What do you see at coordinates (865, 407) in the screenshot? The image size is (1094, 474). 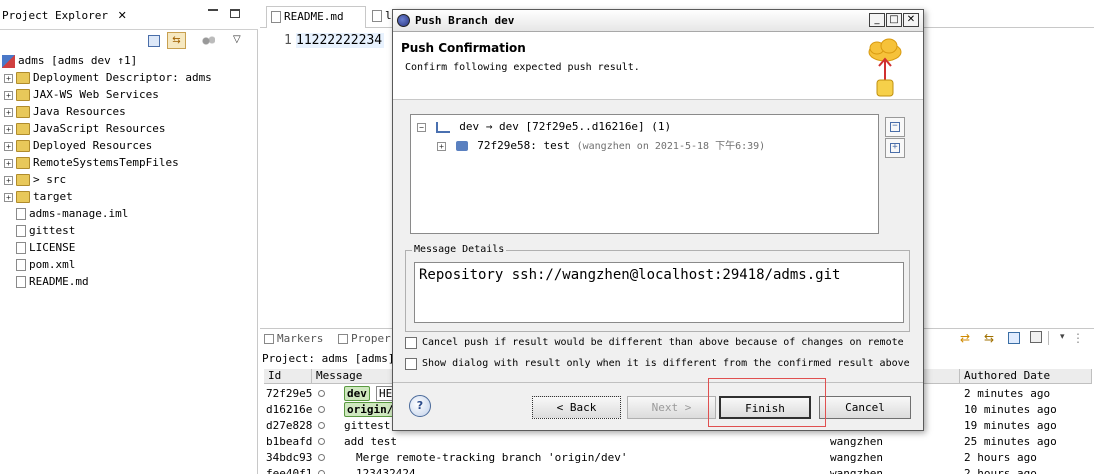 I see `cancel-button: Cancel` at bounding box center [865, 407].